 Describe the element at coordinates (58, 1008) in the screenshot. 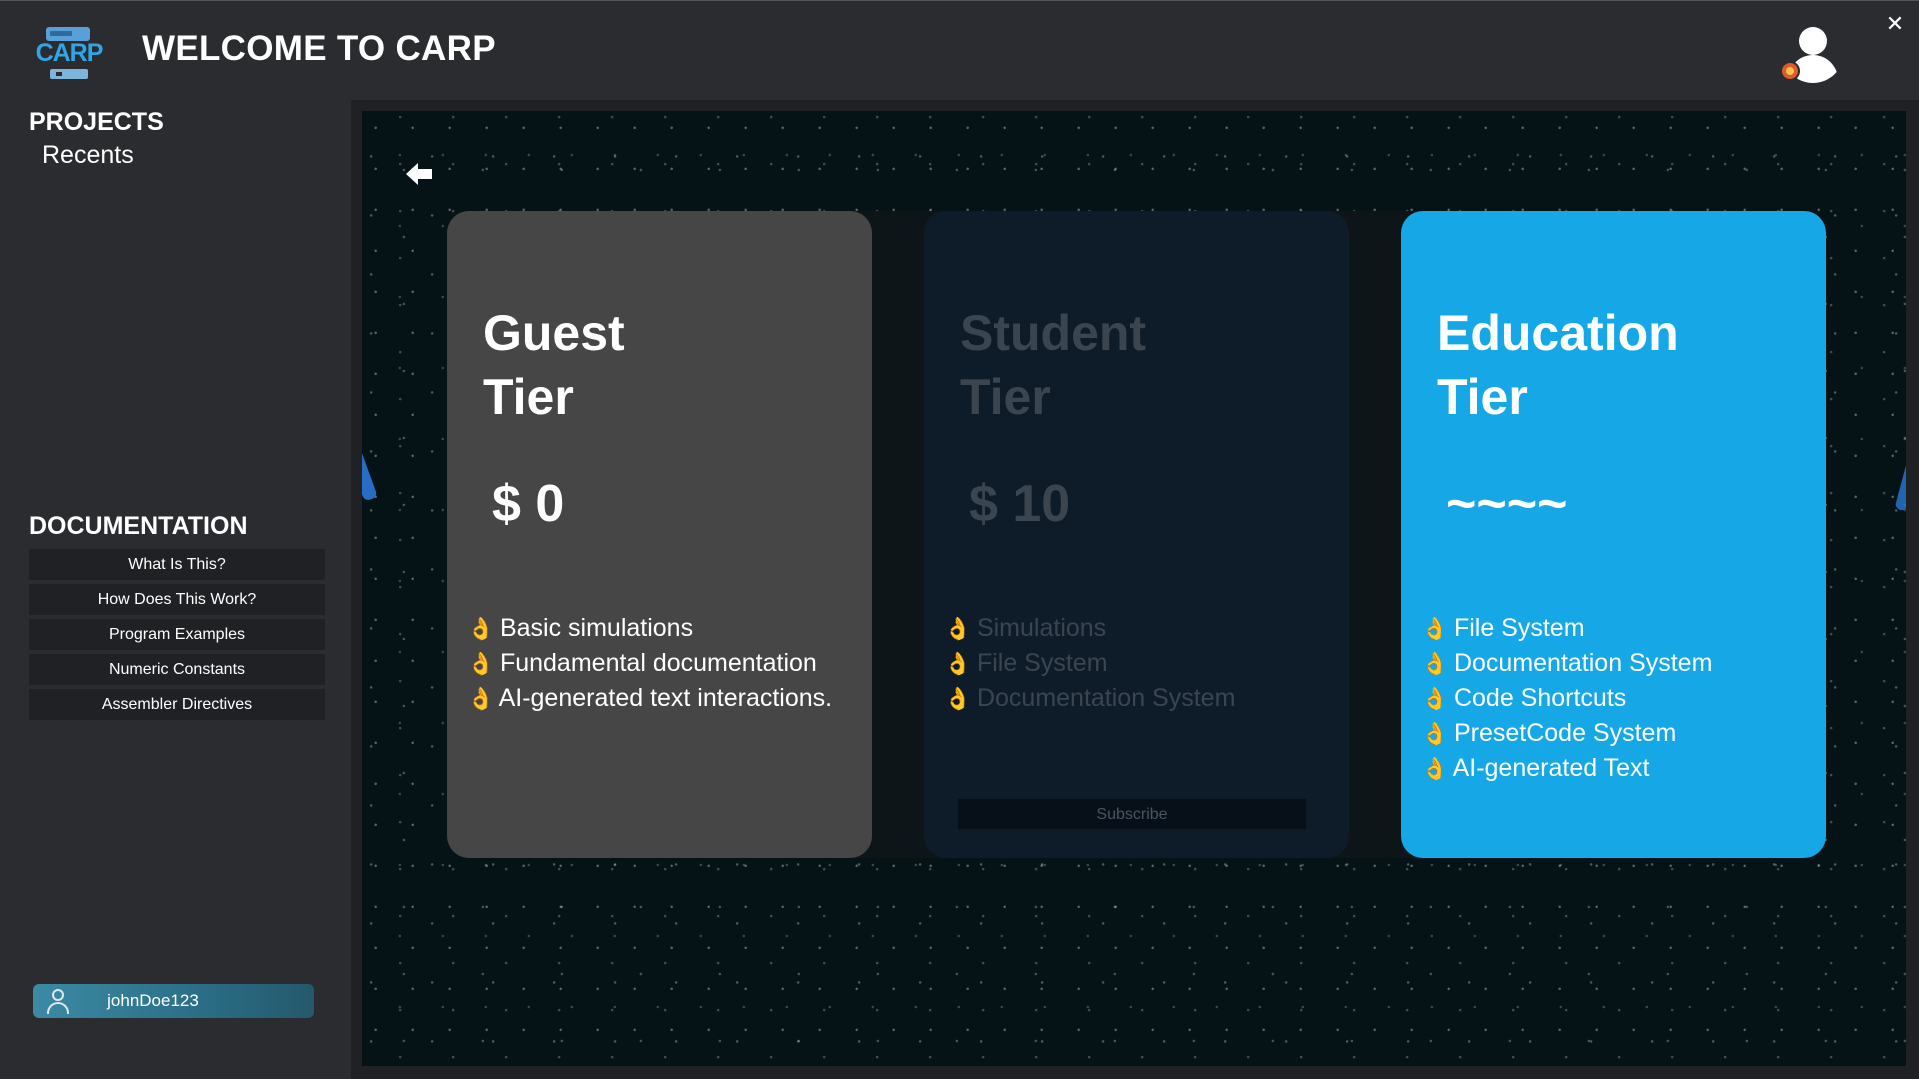

I see `user-icon-body` at that location.